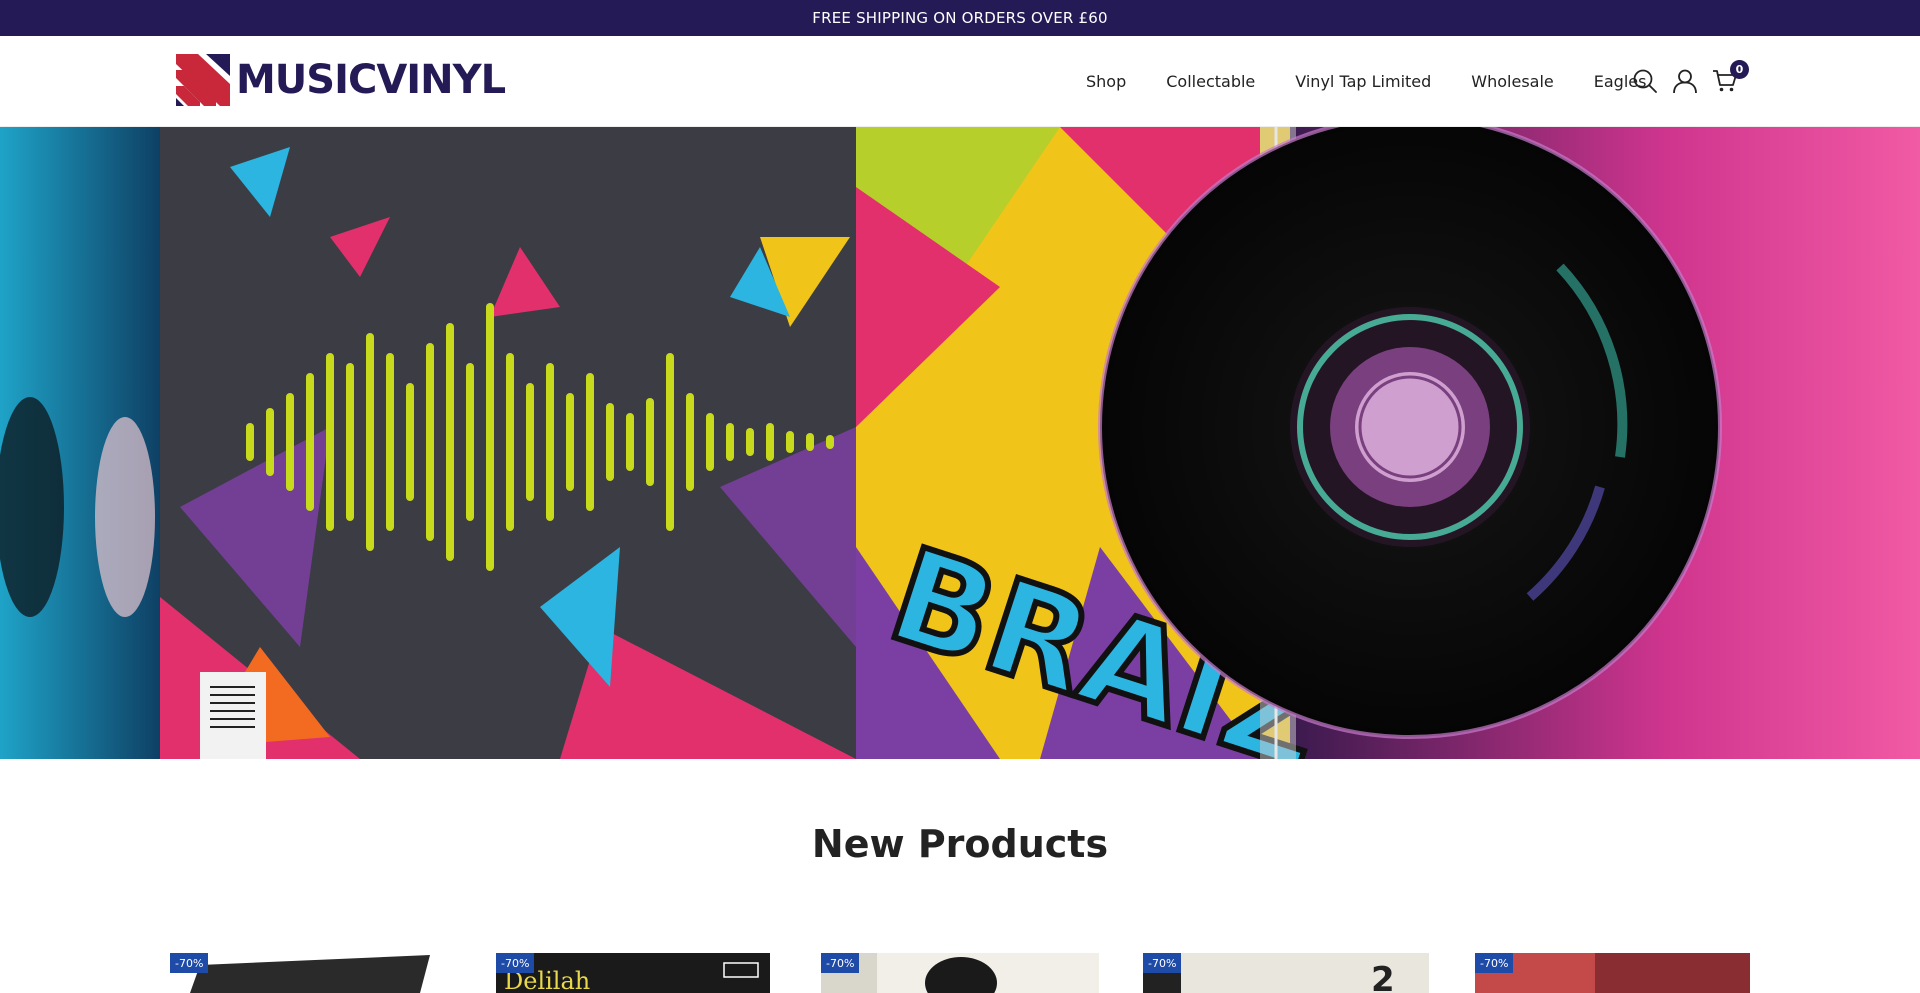 This screenshot has height=993, width=1920. Describe the element at coordinates (1512, 81) in the screenshot. I see `nav-wholesale: Wholesale` at that location.